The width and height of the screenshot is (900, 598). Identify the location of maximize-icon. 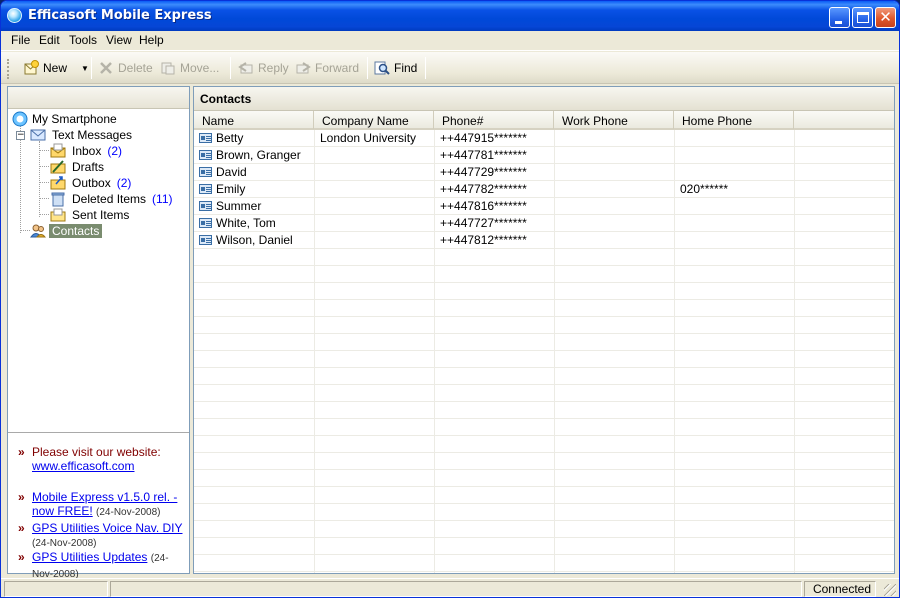
(863, 17).